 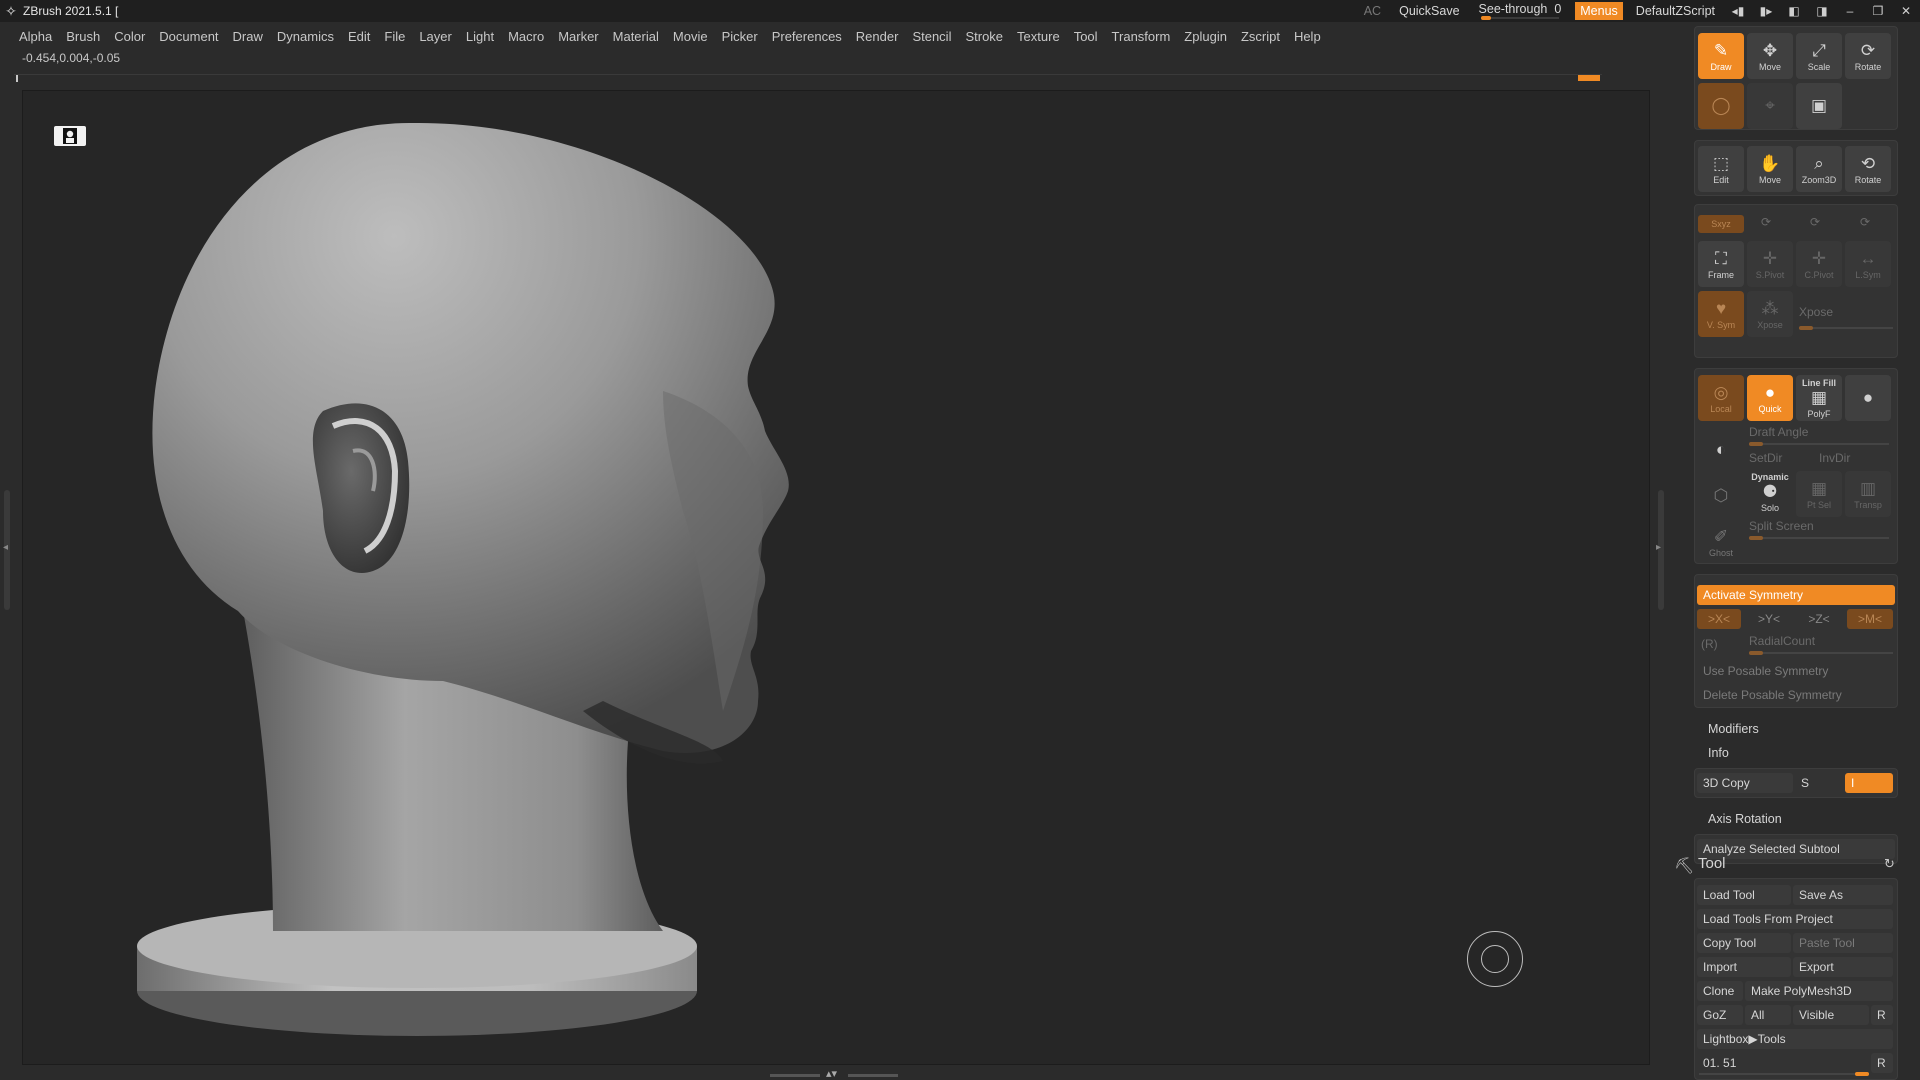 I want to click on edit-button: ⬚ Edit, so click(x=1721, y=169).